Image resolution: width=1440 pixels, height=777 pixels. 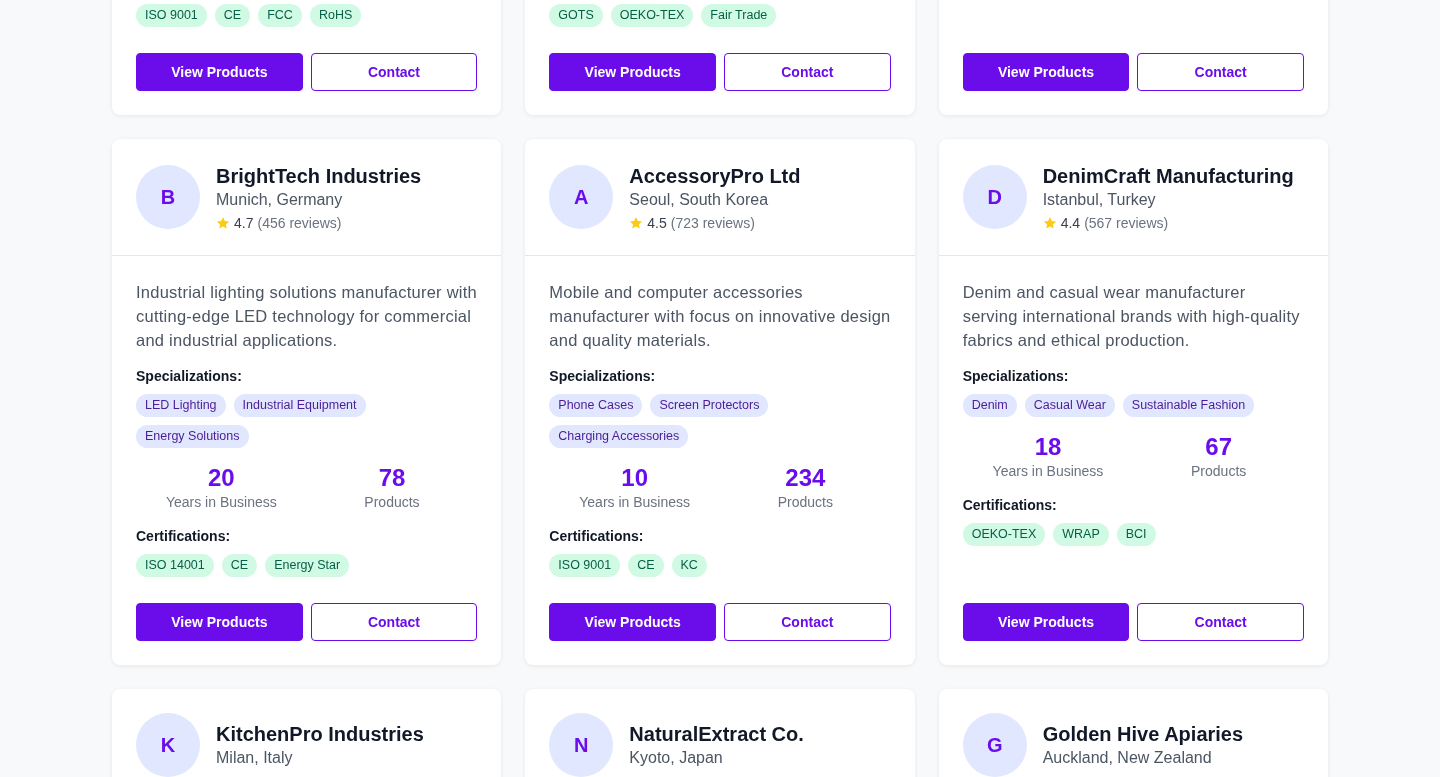 I want to click on certification-tag: KC, so click(x=689, y=565).